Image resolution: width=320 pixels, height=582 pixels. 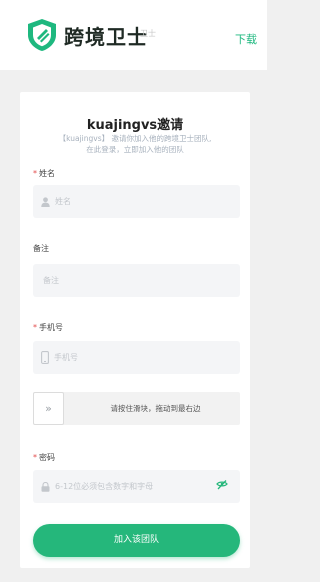 What do you see at coordinates (63, 201) in the screenshot?
I see `name-placeholder: 姓名` at bounding box center [63, 201].